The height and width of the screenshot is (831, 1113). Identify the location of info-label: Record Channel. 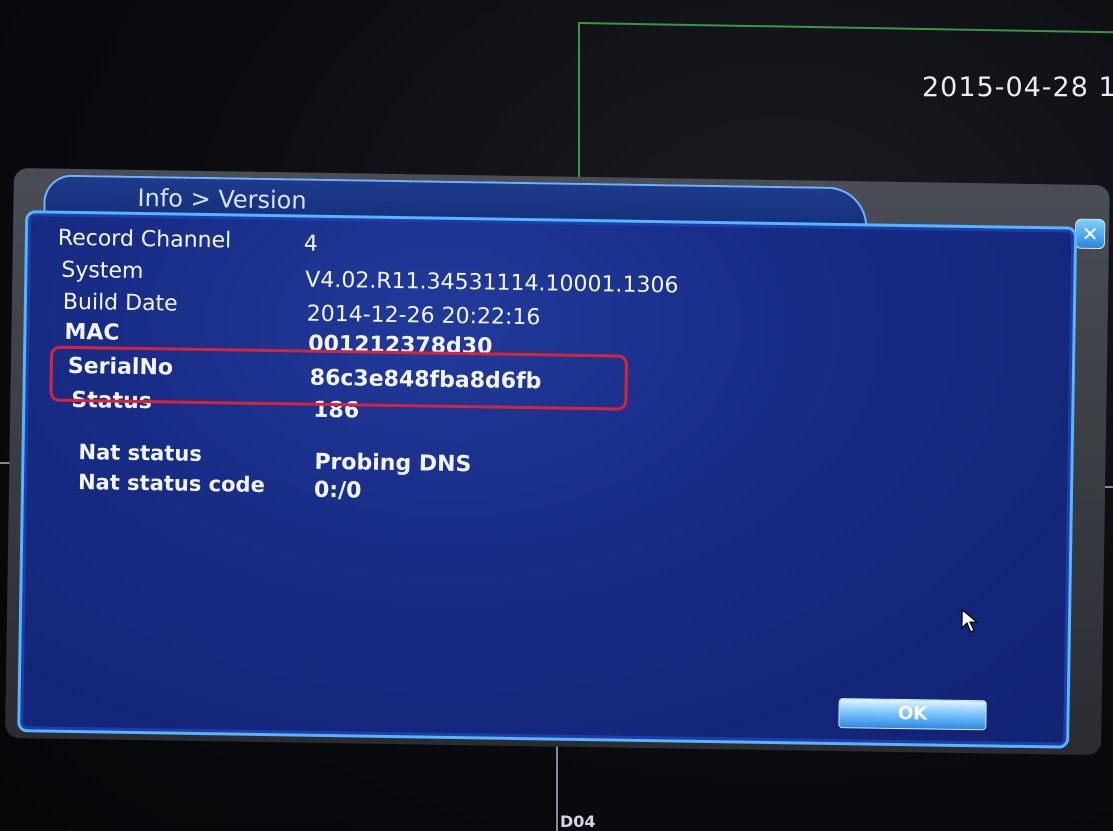
(144, 239).